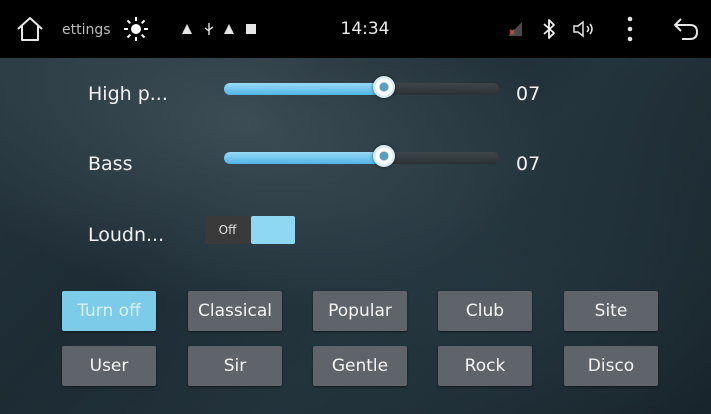 The width and height of the screenshot is (711, 414). Describe the element at coordinates (360, 311) in the screenshot. I see `preset-popular-button: Popular` at that location.